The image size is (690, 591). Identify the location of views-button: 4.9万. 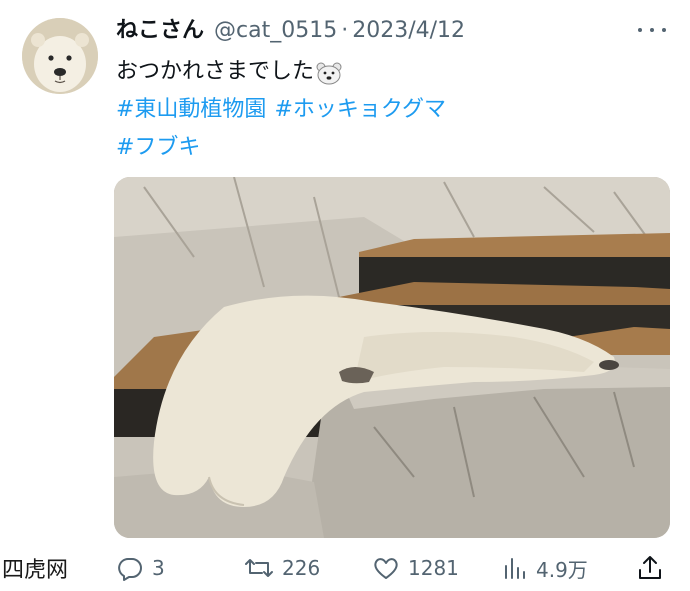
(544, 568).